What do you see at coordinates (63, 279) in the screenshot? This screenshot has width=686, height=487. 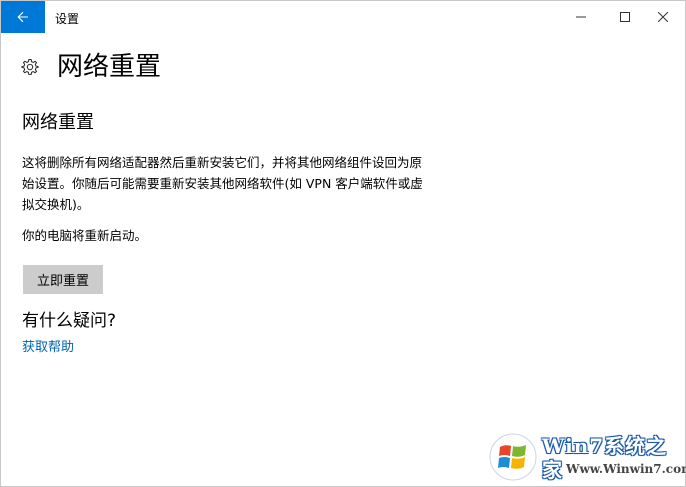 I see `reset-now-button: 立即重置` at bounding box center [63, 279].